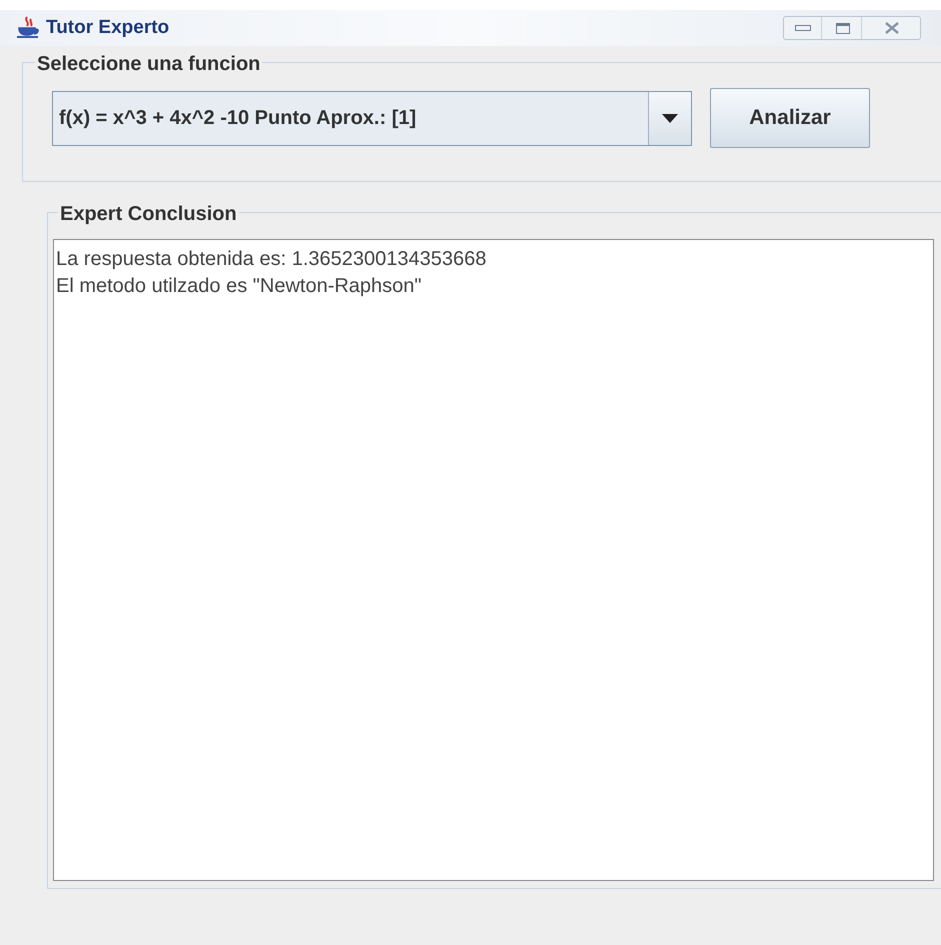  I want to click on conclusion-line: La respuesta obtenida es: 1.3652300134353668, so click(272, 259).